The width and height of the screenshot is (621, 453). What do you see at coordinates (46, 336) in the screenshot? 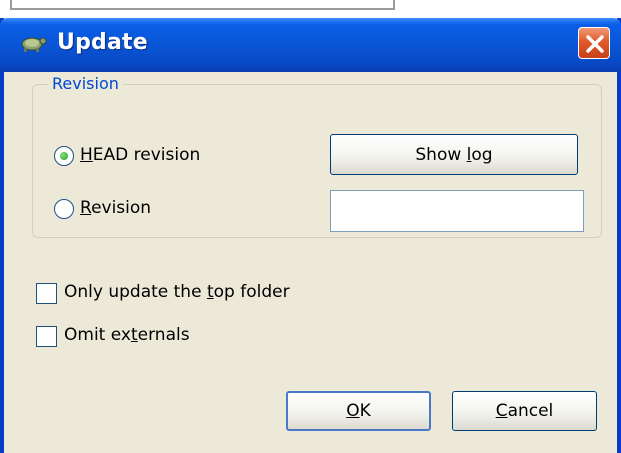
I see `omit-externals-checkbox` at bounding box center [46, 336].